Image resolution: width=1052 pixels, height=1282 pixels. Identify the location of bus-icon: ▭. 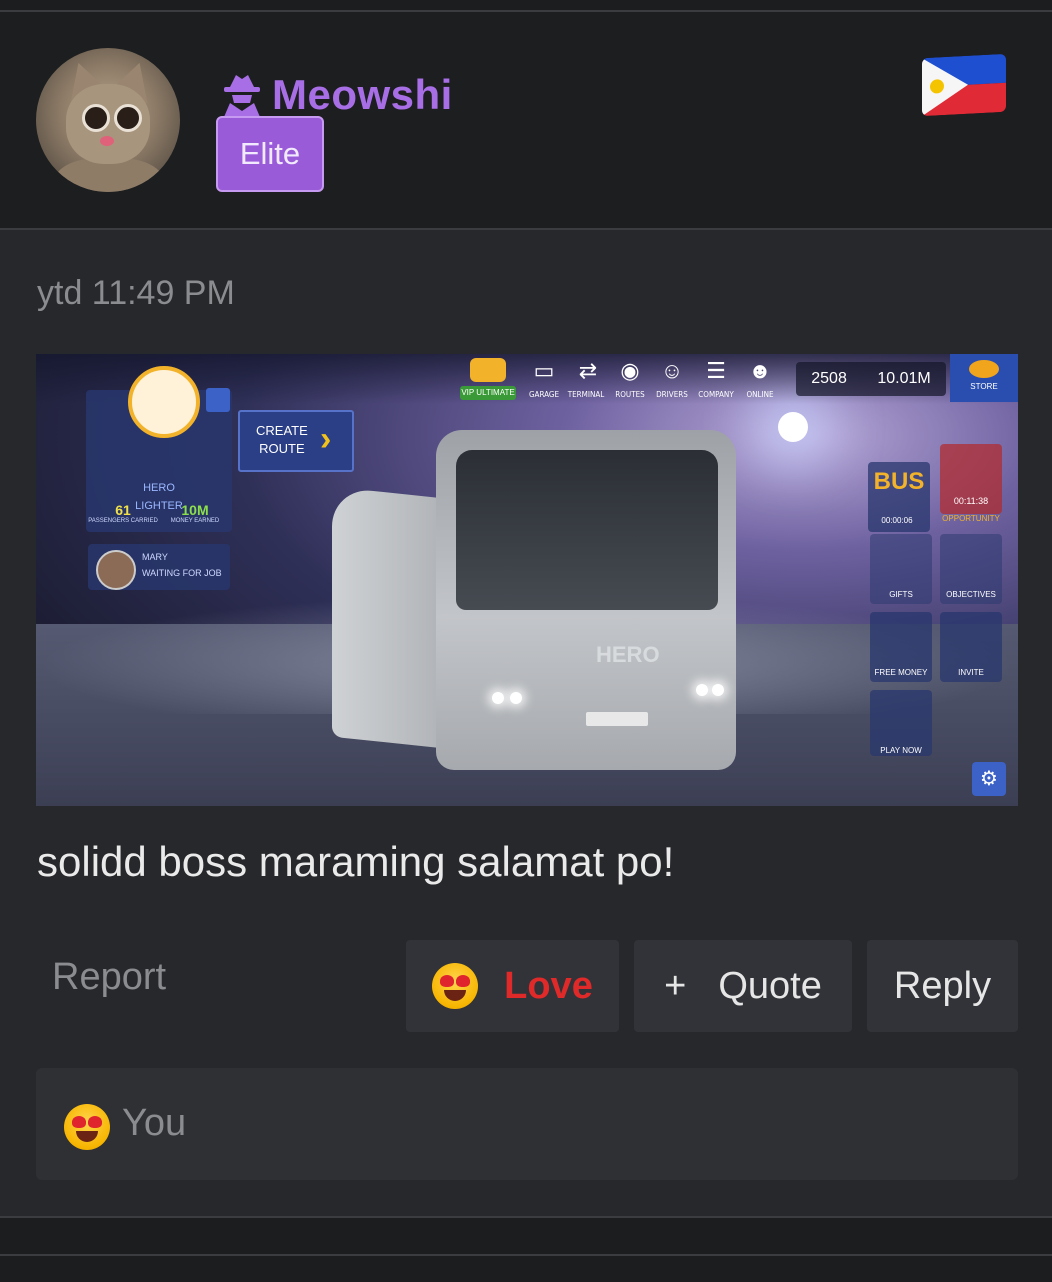
(544, 370).